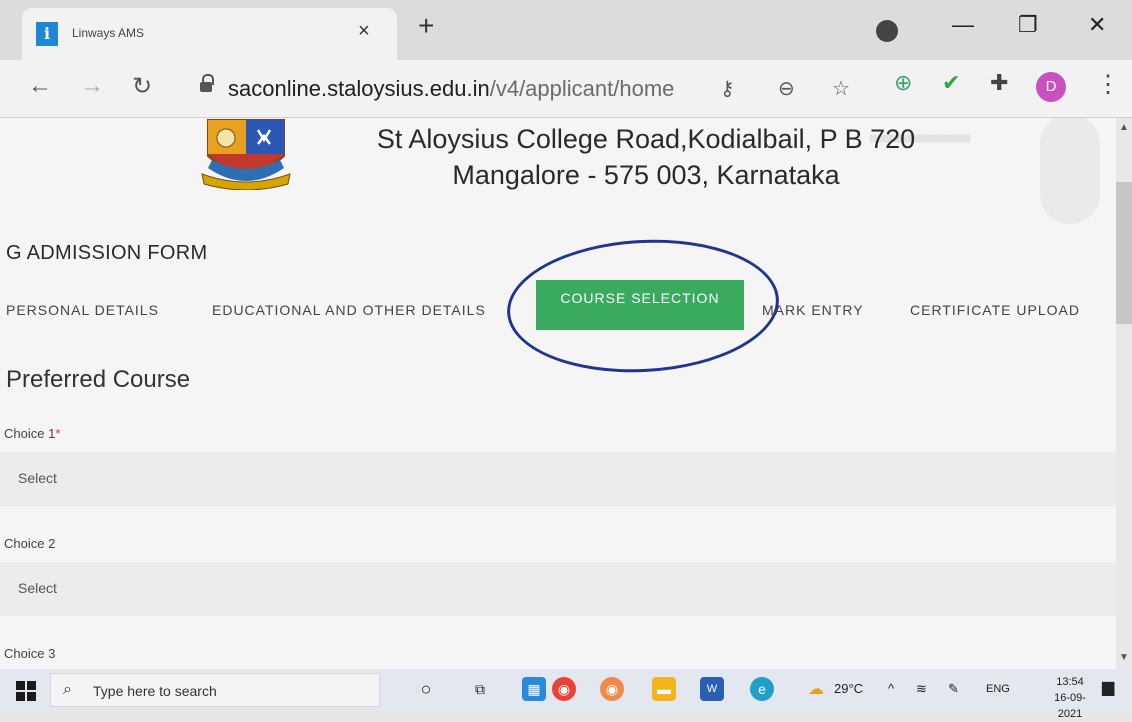  What do you see at coordinates (108, 33) in the screenshot?
I see `tab-title: Linways AMS` at bounding box center [108, 33].